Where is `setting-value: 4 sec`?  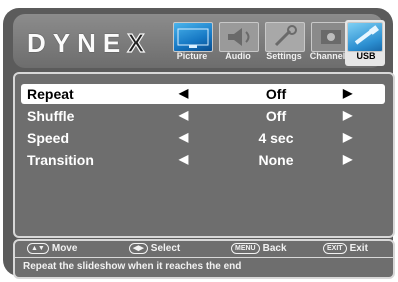 setting-value: 4 sec is located at coordinates (276, 138).